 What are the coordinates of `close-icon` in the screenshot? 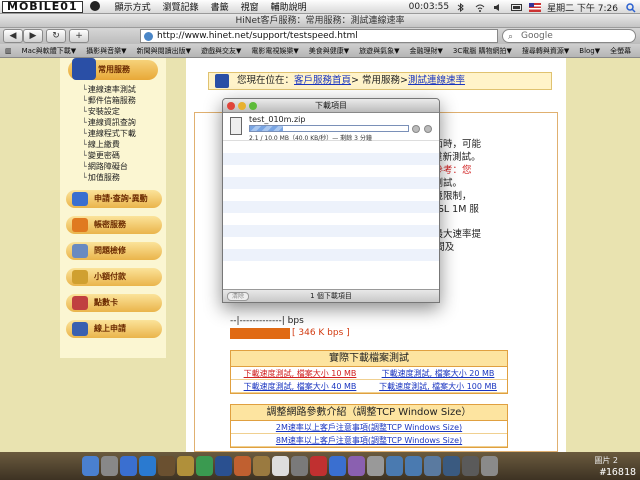 It's located at (231, 106).